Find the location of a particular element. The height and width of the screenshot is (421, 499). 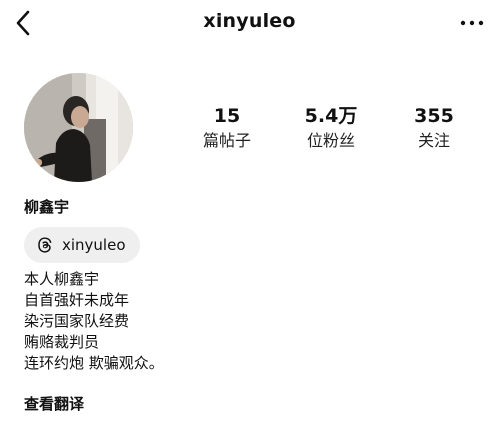

followers-label: 位粉丝 is located at coordinates (330, 140).